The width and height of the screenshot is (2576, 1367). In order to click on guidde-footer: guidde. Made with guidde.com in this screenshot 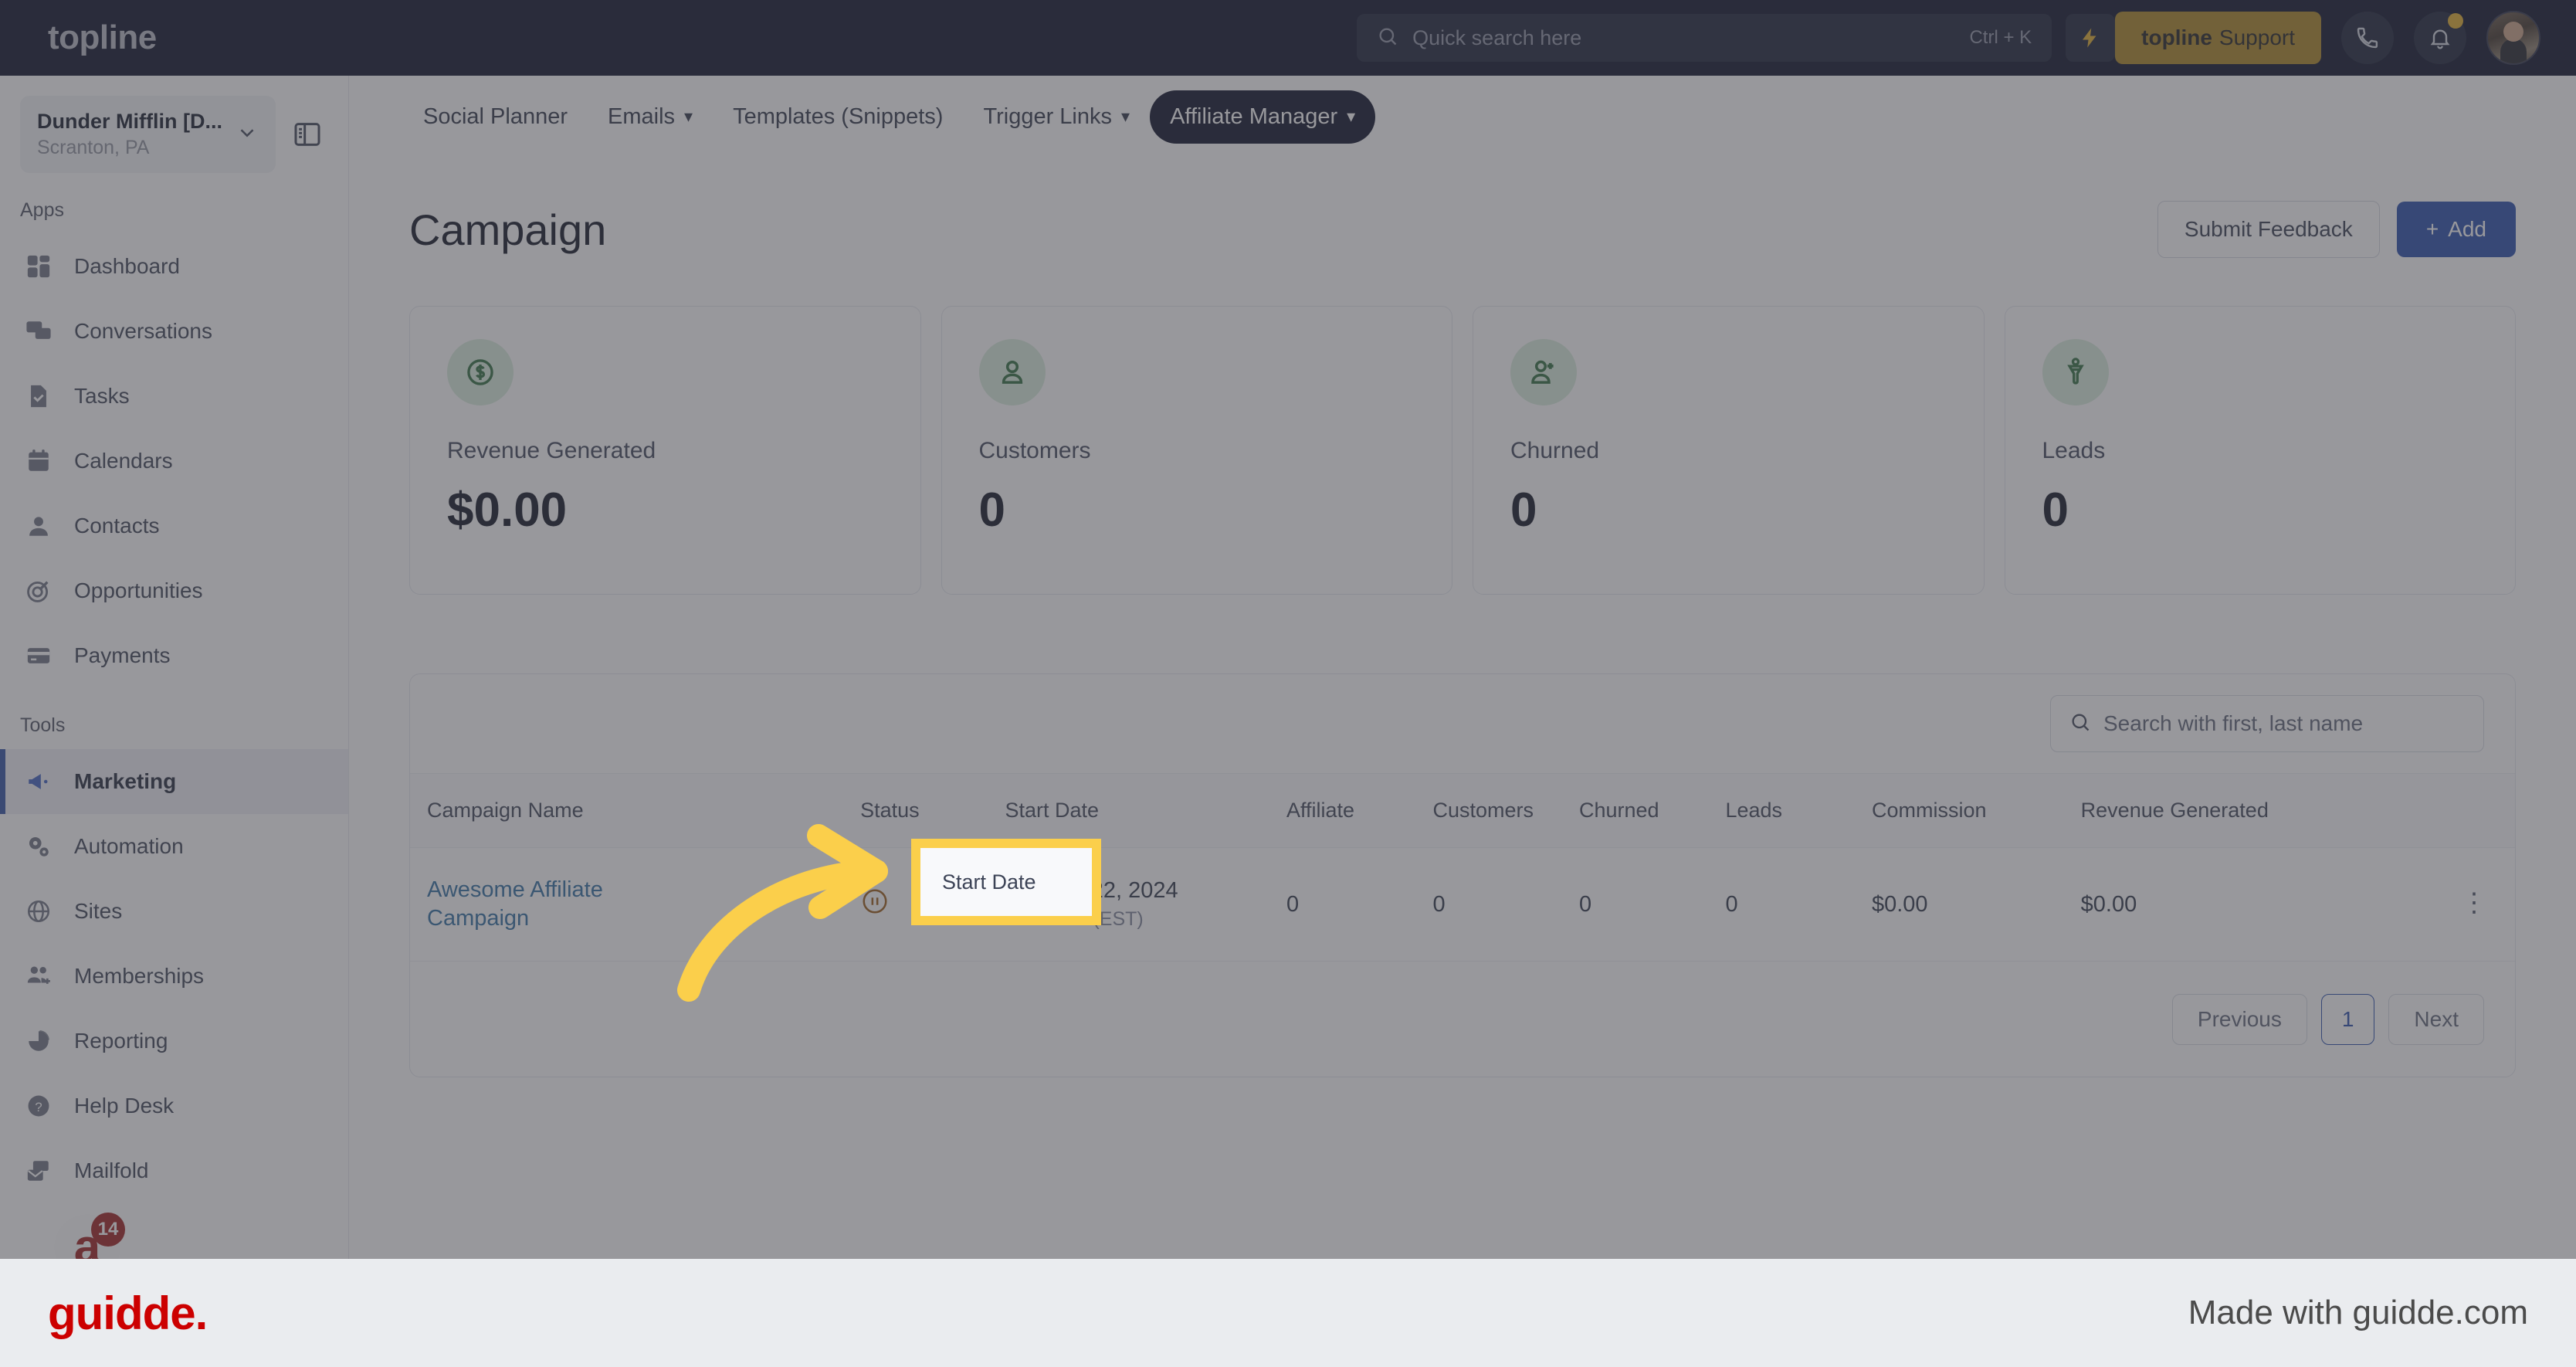, I will do `click(1288, 1313)`.